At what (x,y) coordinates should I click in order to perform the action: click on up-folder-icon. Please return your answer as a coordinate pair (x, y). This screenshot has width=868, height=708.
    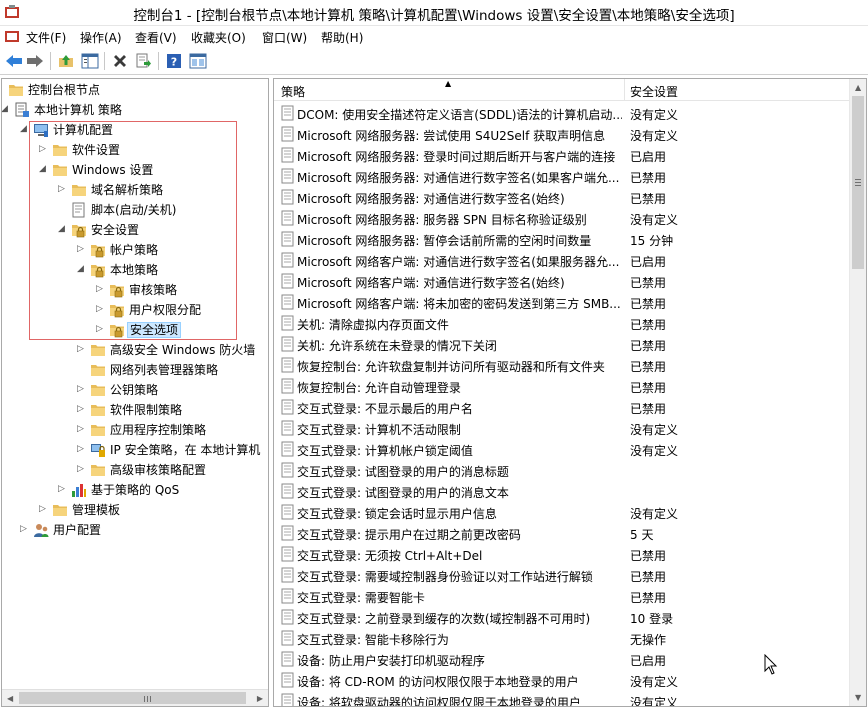
    Looking at the image, I should click on (66, 61).